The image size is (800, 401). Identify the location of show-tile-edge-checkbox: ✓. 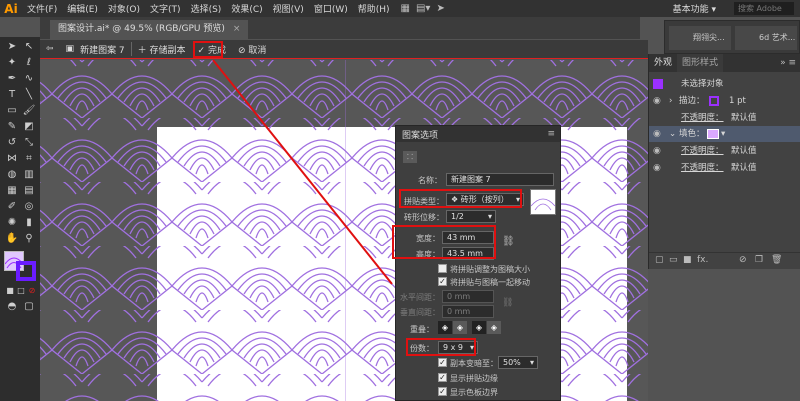
(442, 377).